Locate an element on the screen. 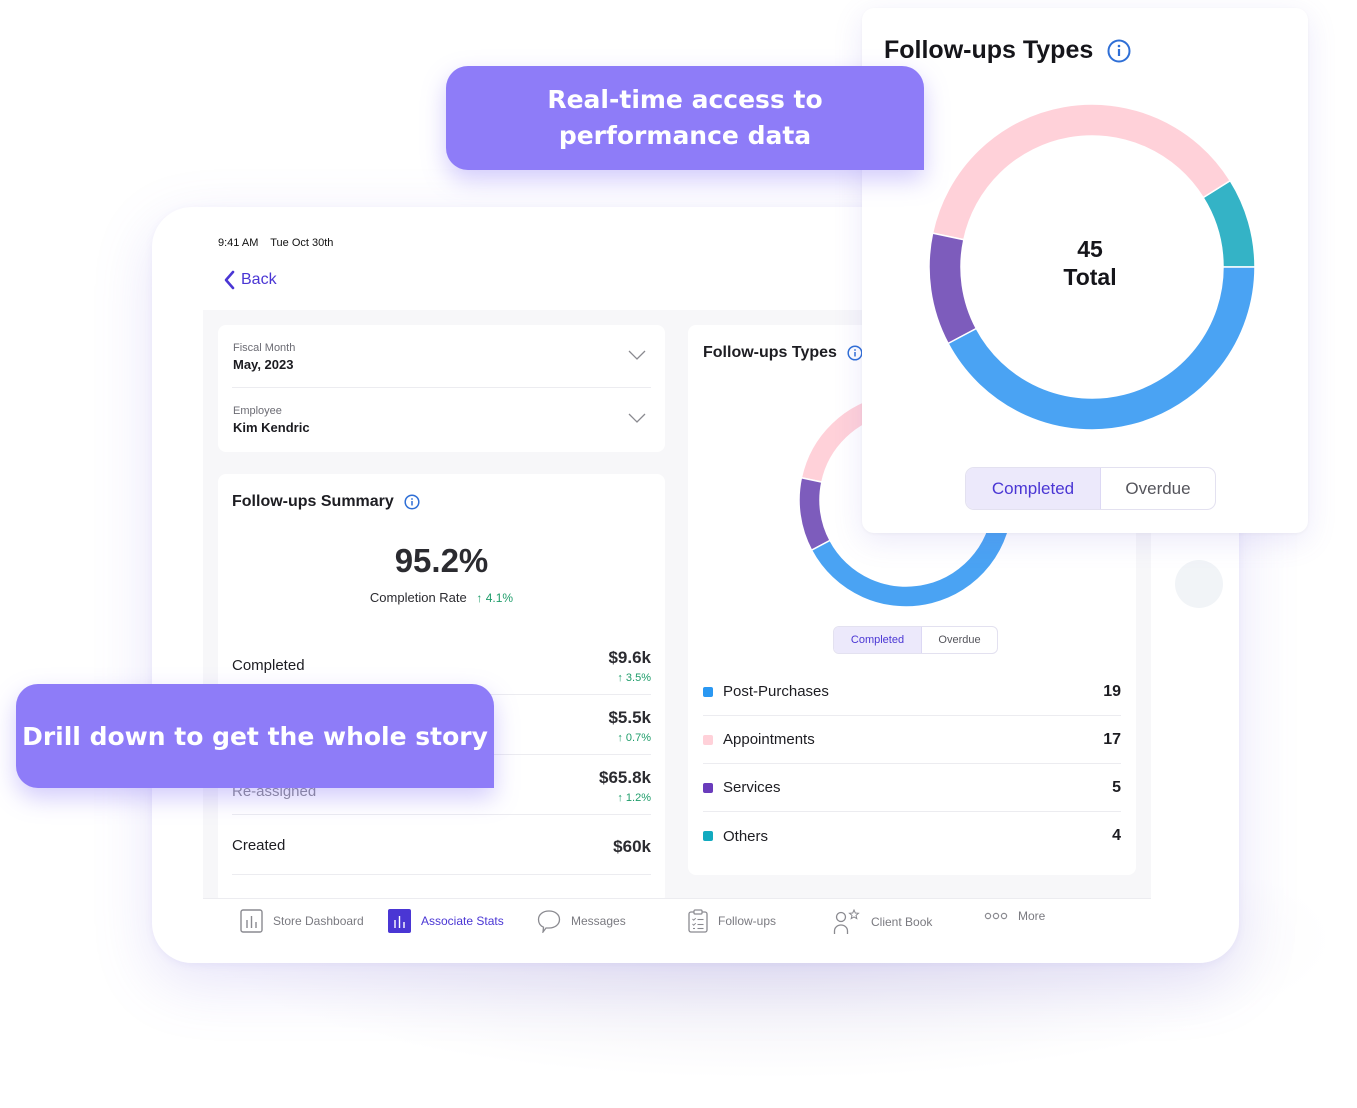 Image resolution: width=1357 pixels, height=1108 pixels. filter-label: Employee is located at coordinates (257, 411).